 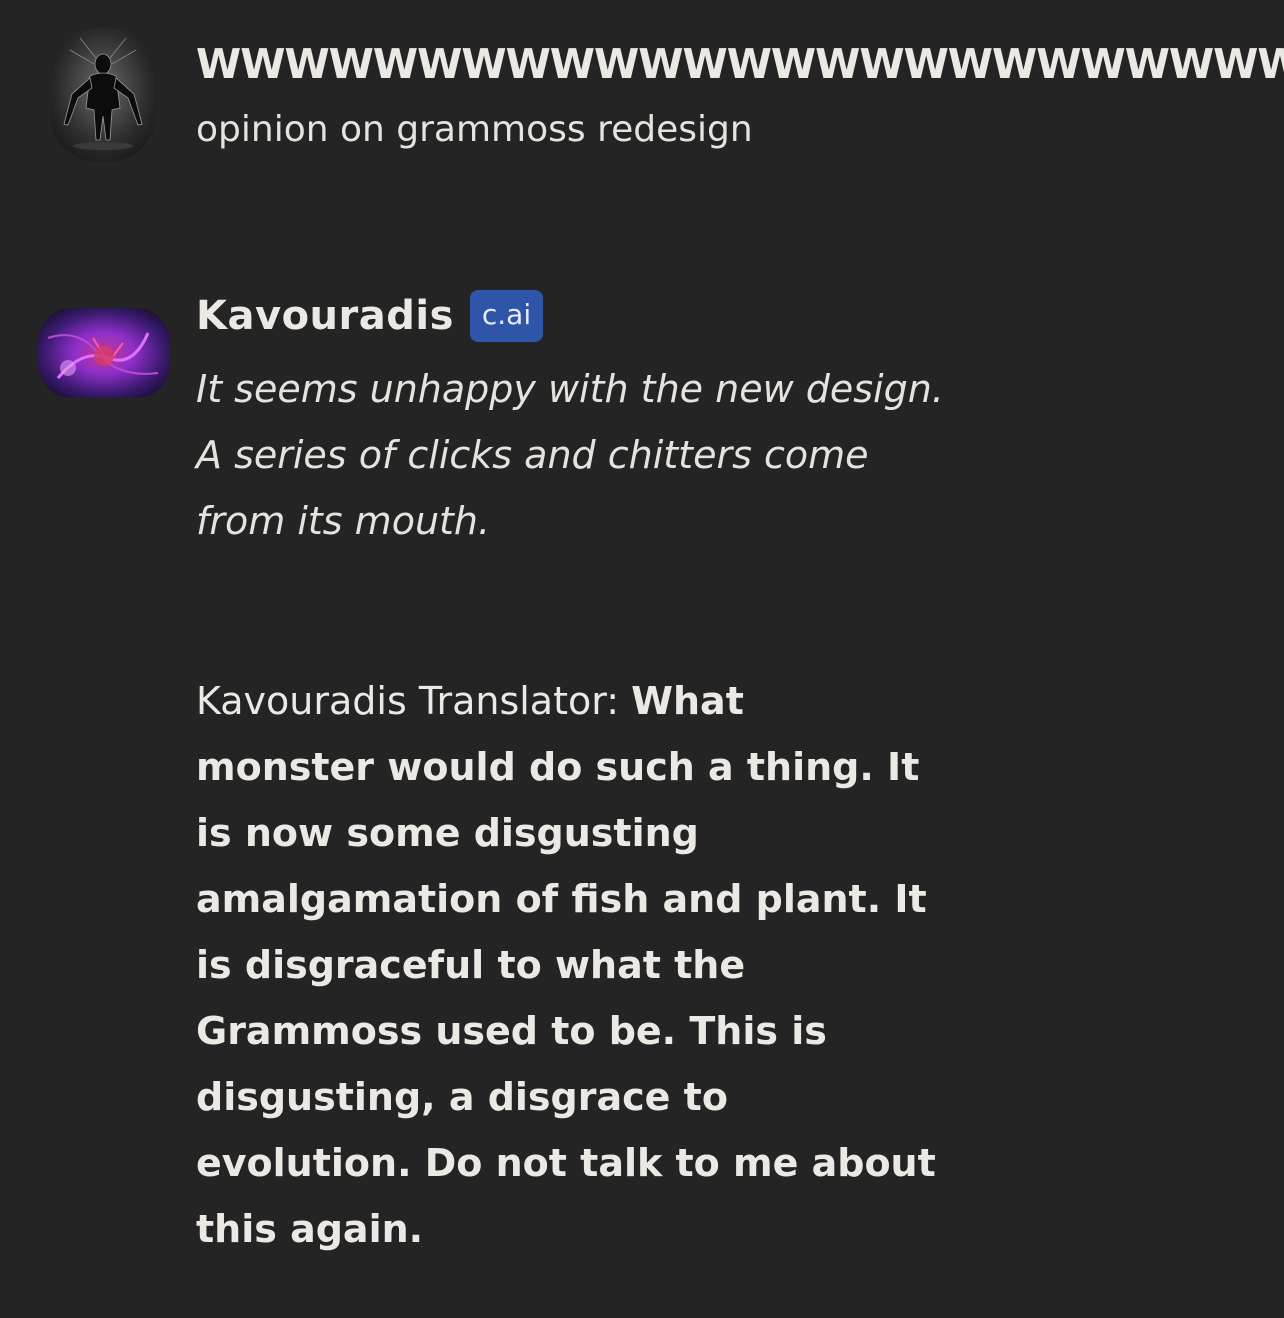 I want to click on translator-line: What, so click(x=687, y=701).